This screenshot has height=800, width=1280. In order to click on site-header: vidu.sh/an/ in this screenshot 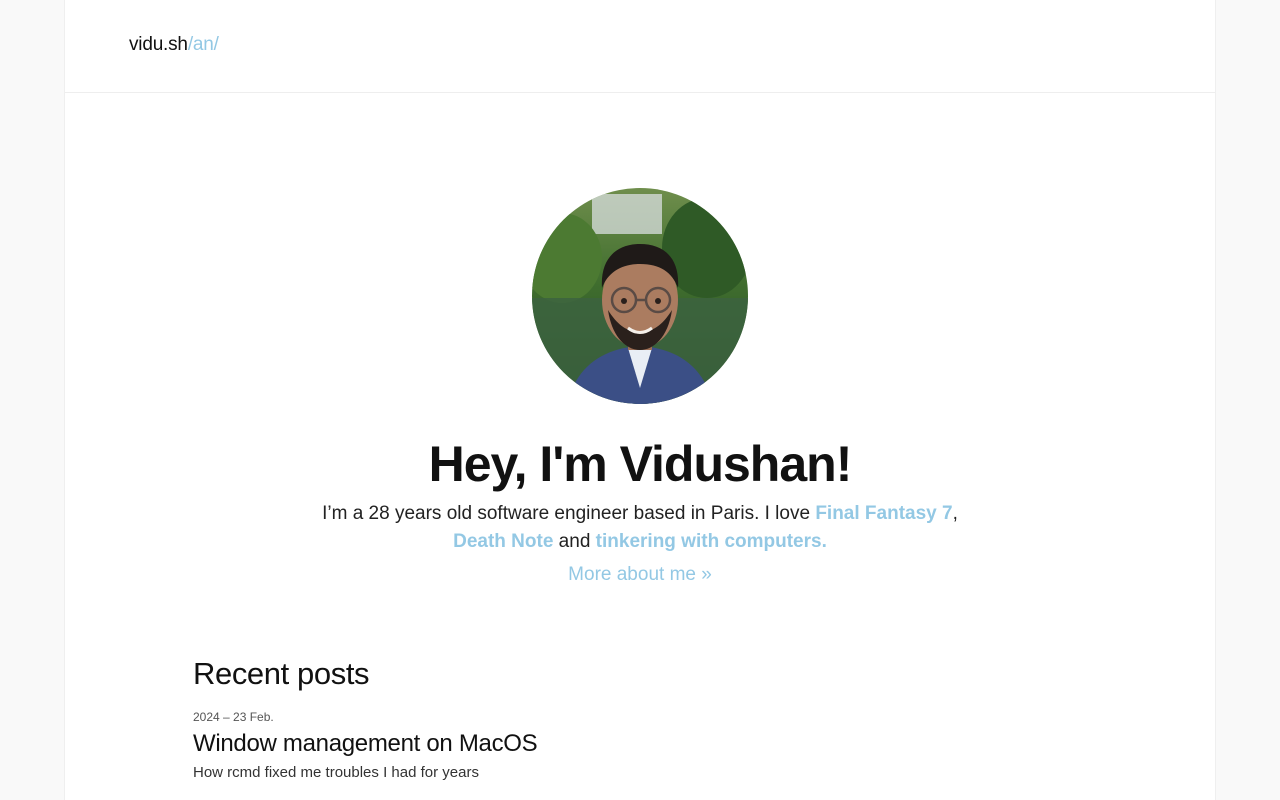, I will do `click(640, 46)`.